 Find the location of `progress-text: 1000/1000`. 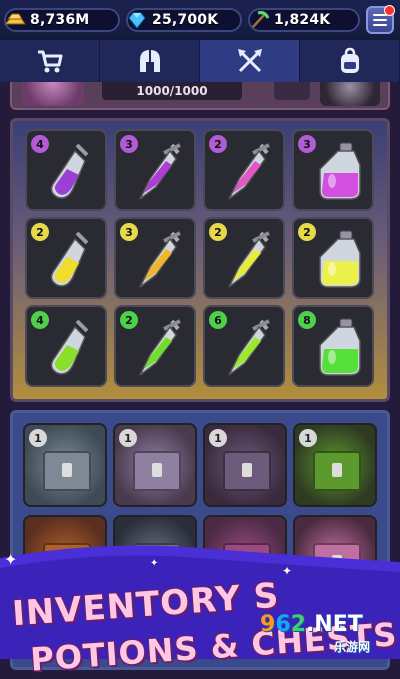

progress-text: 1000/1000 is located at coordinates (172, 91).